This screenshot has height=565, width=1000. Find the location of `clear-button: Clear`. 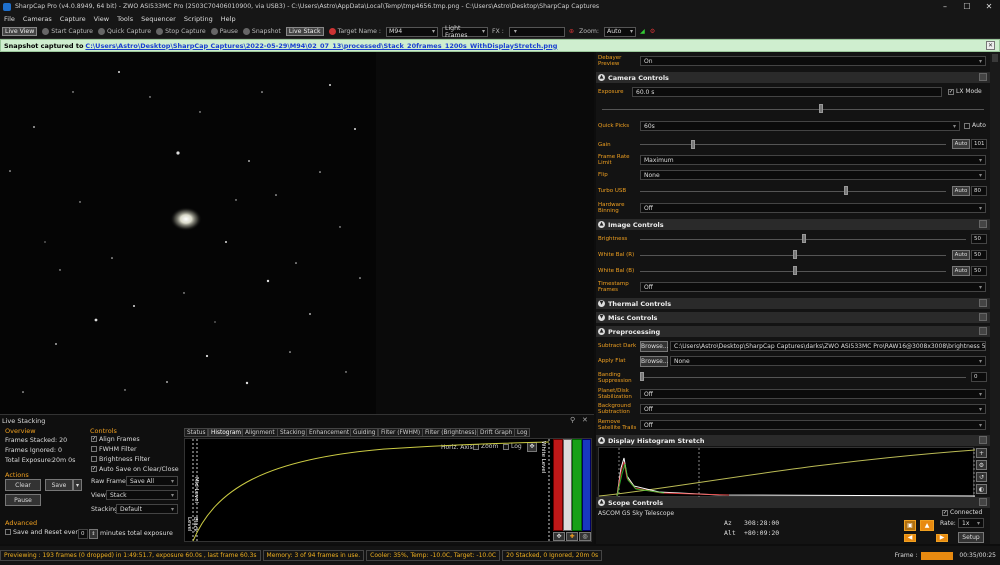

clear-button: Clear is located at coordinates (23, 485).